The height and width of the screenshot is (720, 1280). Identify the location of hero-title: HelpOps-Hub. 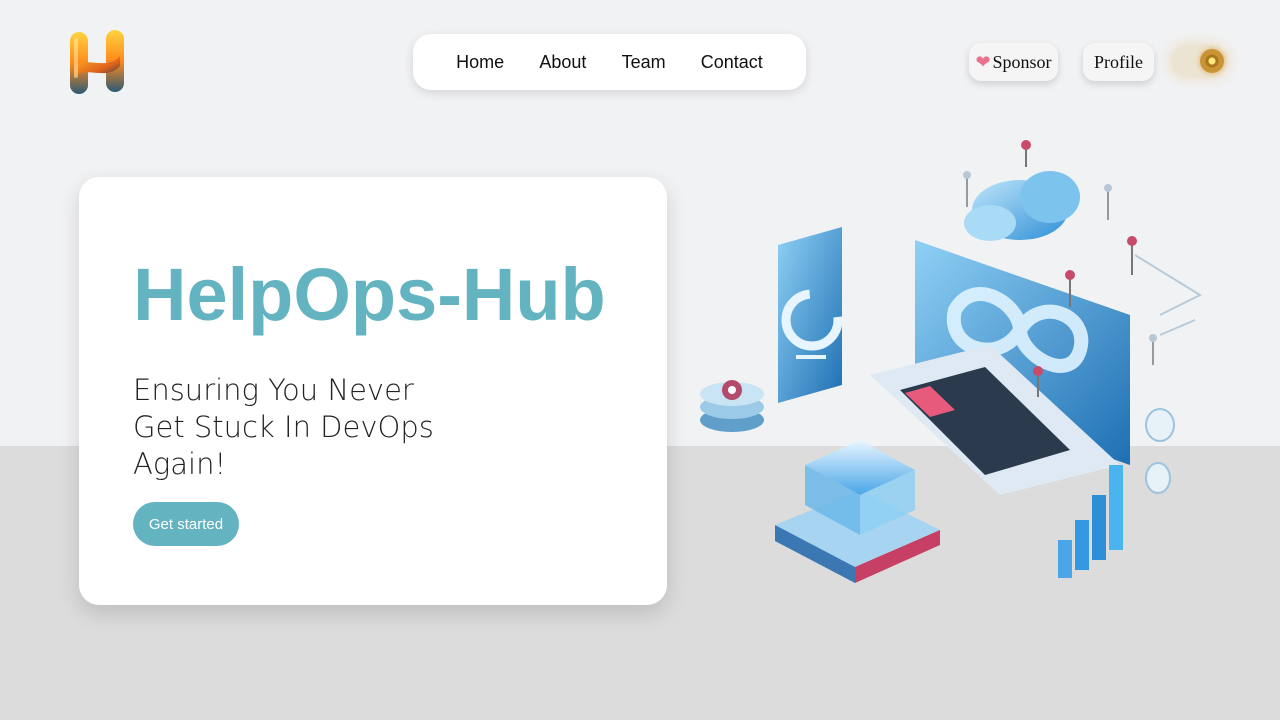
(369, 294).